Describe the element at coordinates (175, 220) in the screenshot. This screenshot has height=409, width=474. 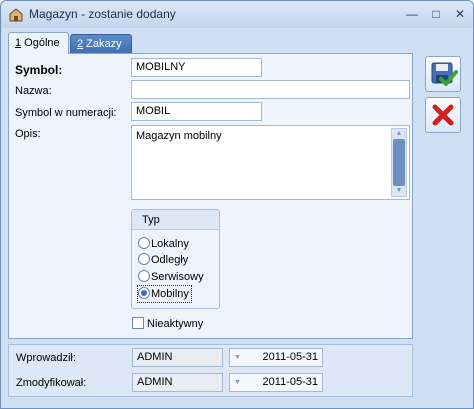
I see `typ-group-title: Typ` at that location.